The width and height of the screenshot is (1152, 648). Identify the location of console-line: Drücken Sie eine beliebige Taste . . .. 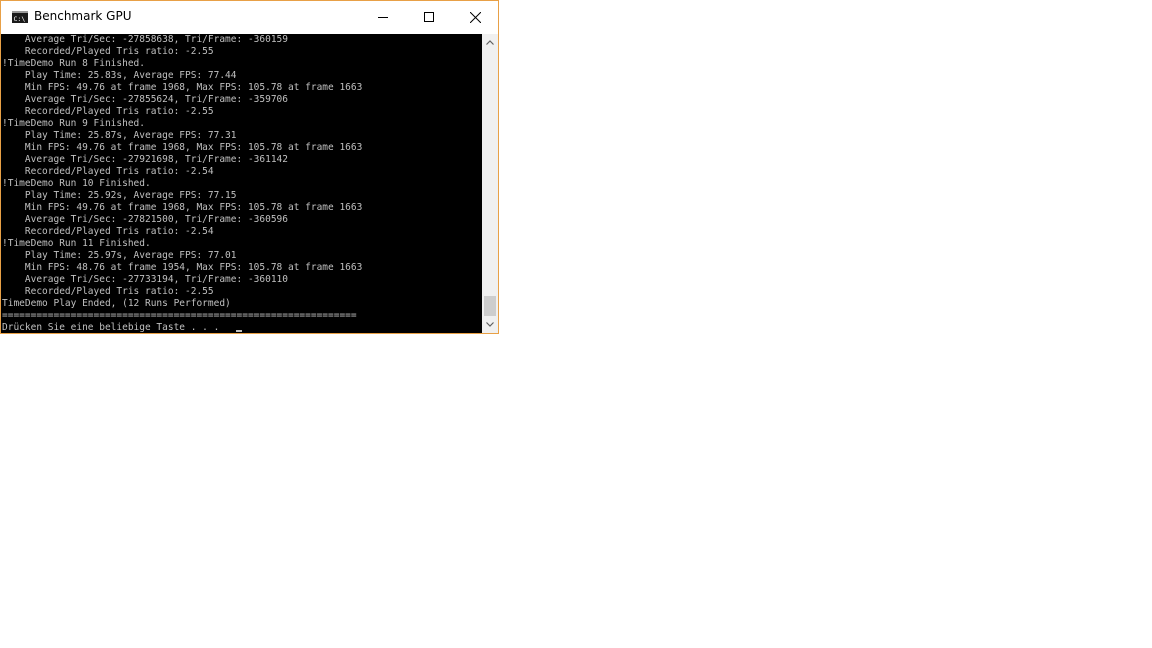
(114, 327).